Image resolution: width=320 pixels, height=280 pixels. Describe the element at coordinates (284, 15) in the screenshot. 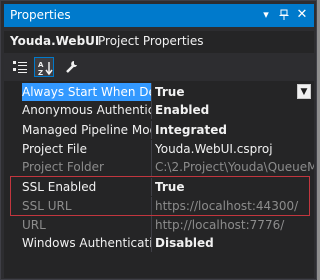

I see `pin-icon` at that location.